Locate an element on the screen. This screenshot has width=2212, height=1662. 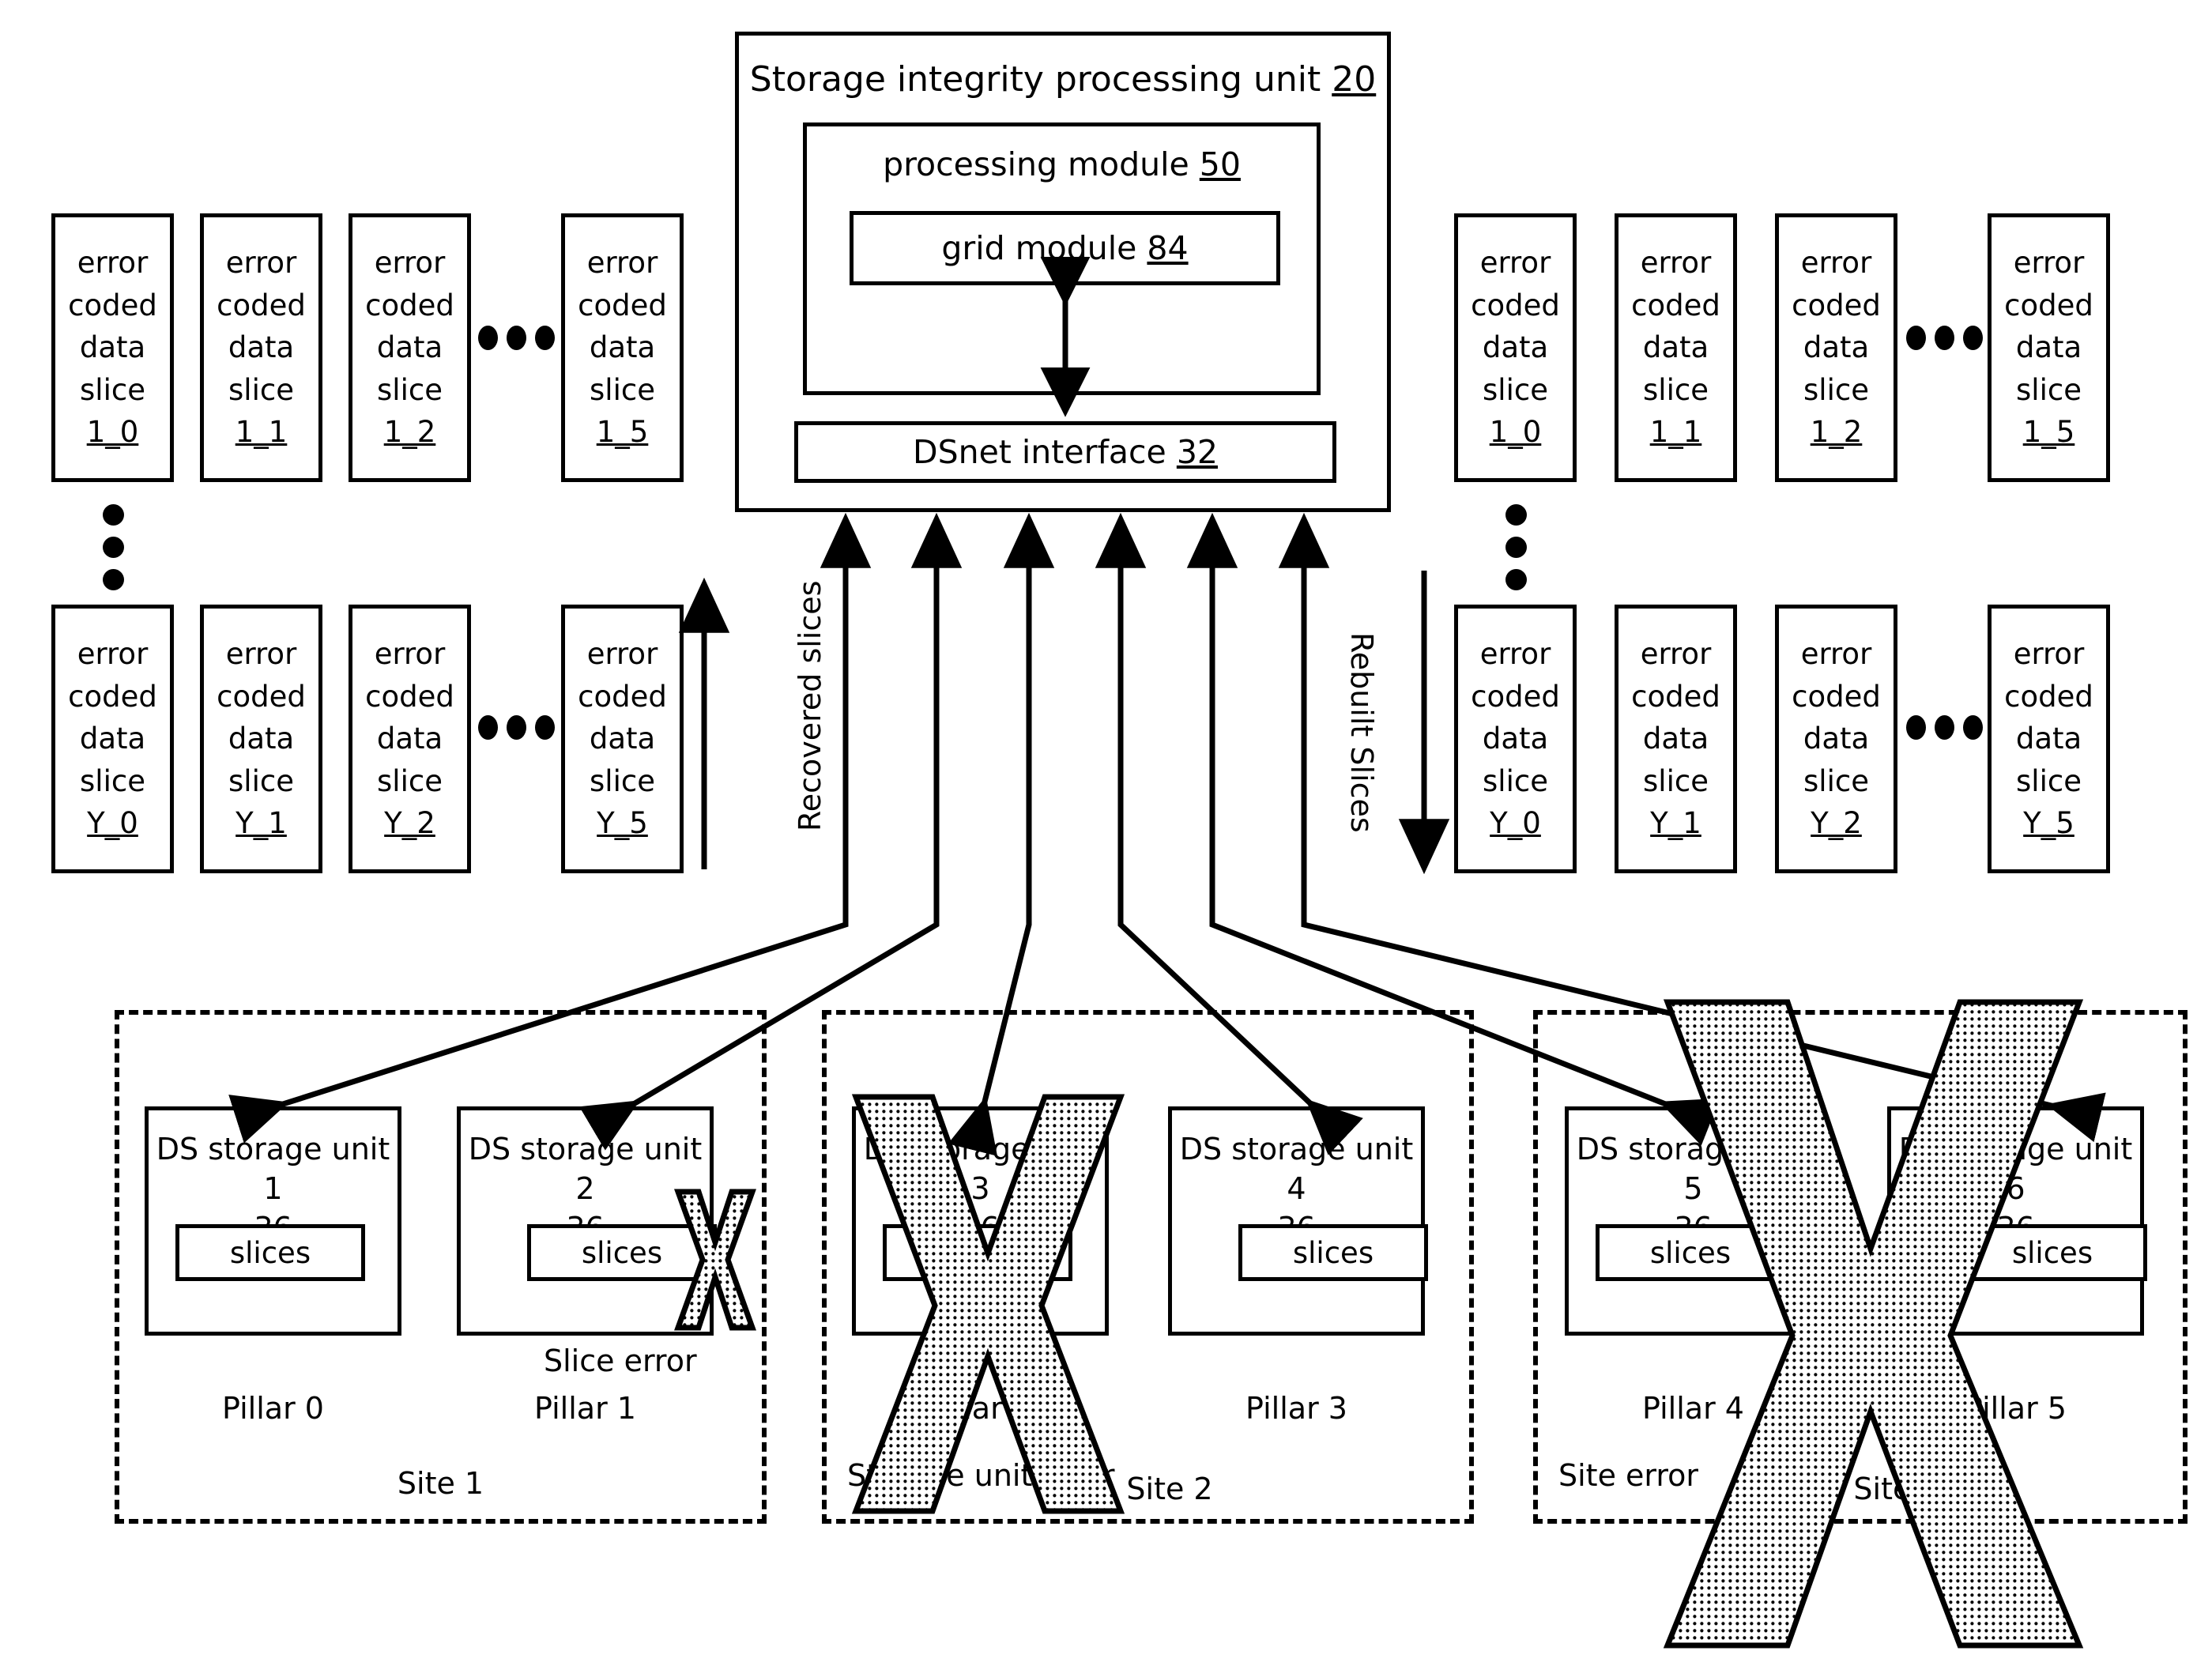
site-1-label: Site 1 is located at coordinates (440, 1483).